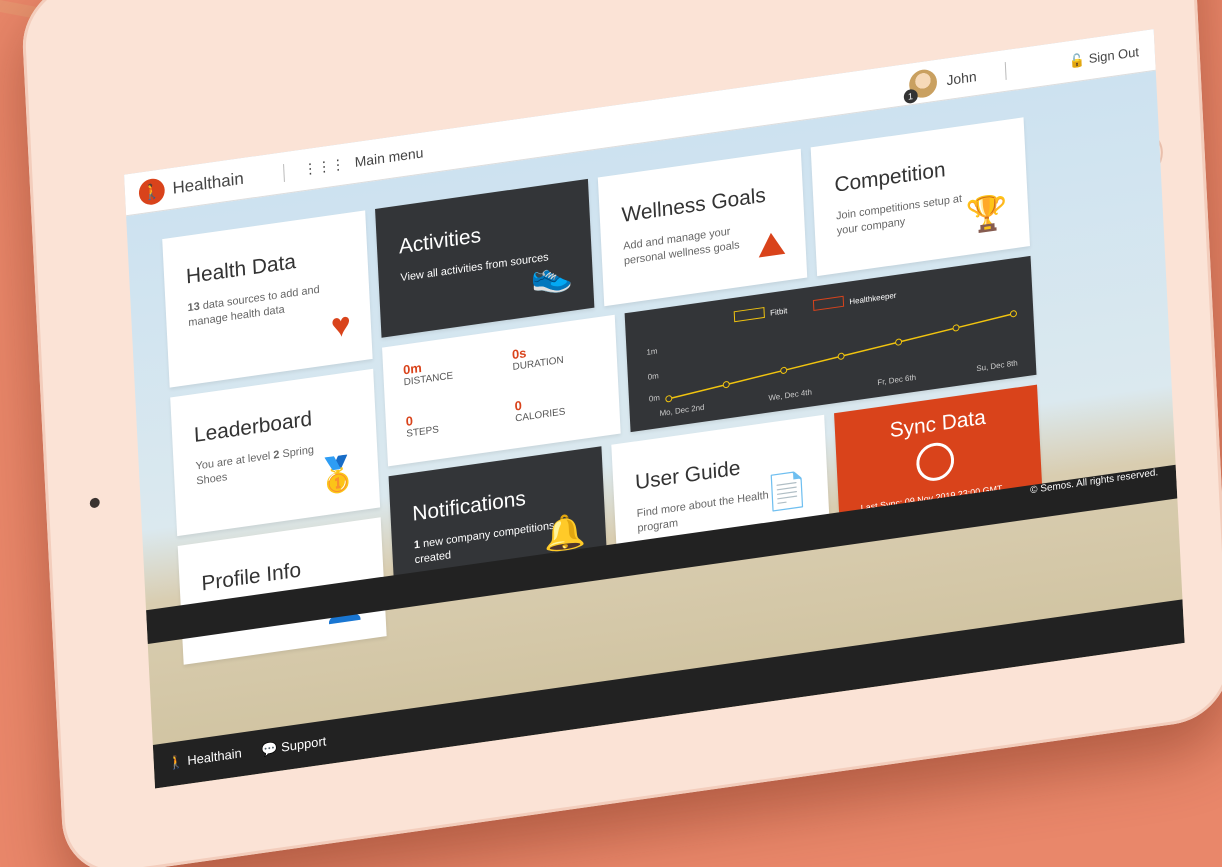 The width and height of the screenshot is (1222, 867). Describe the element at coordinates (208, 183) in the screenshot. I see `app-name: Healthain` at that location.